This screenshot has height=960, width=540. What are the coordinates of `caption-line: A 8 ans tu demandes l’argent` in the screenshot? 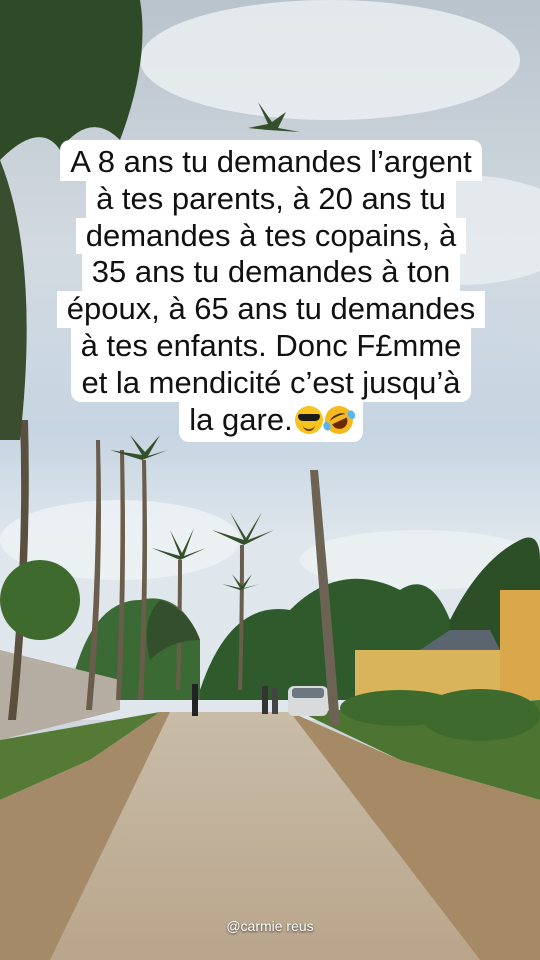 It's located at (271, 160).